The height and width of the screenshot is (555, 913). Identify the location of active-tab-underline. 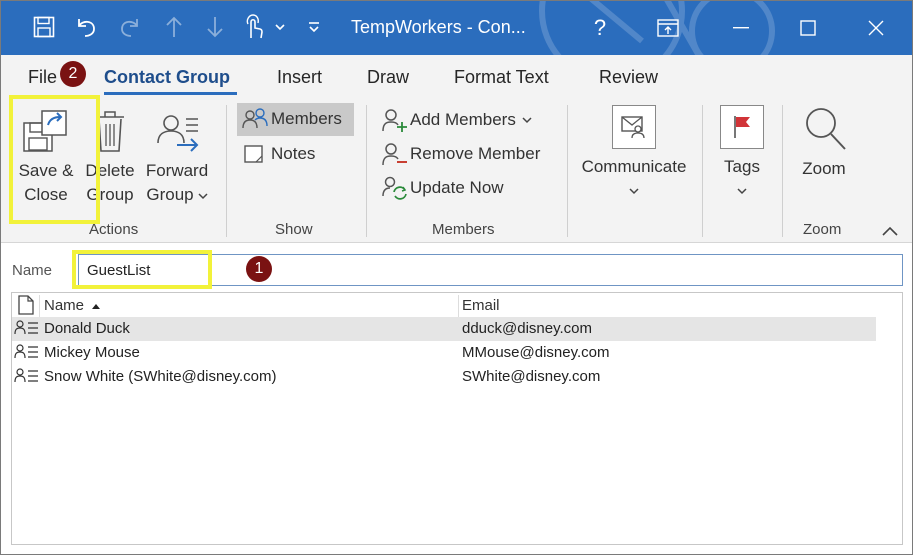
(170, 93).